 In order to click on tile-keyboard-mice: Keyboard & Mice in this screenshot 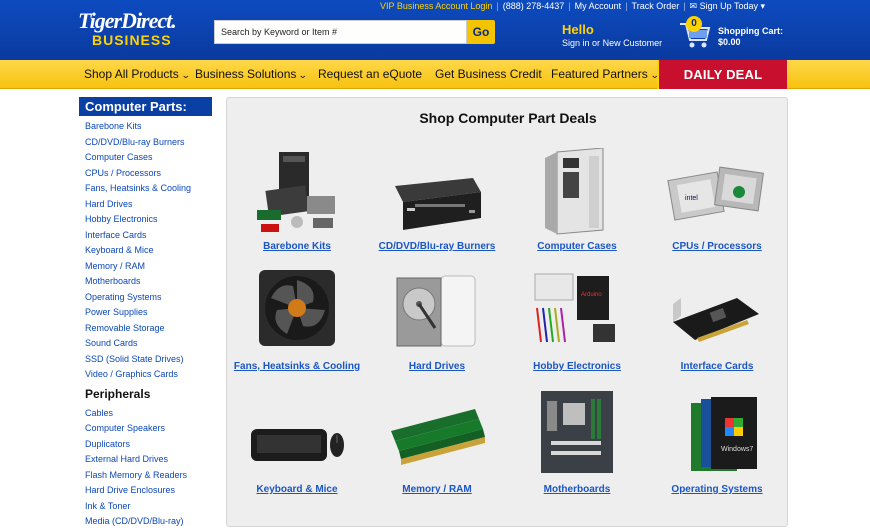, I will do `click(297, 448)`.